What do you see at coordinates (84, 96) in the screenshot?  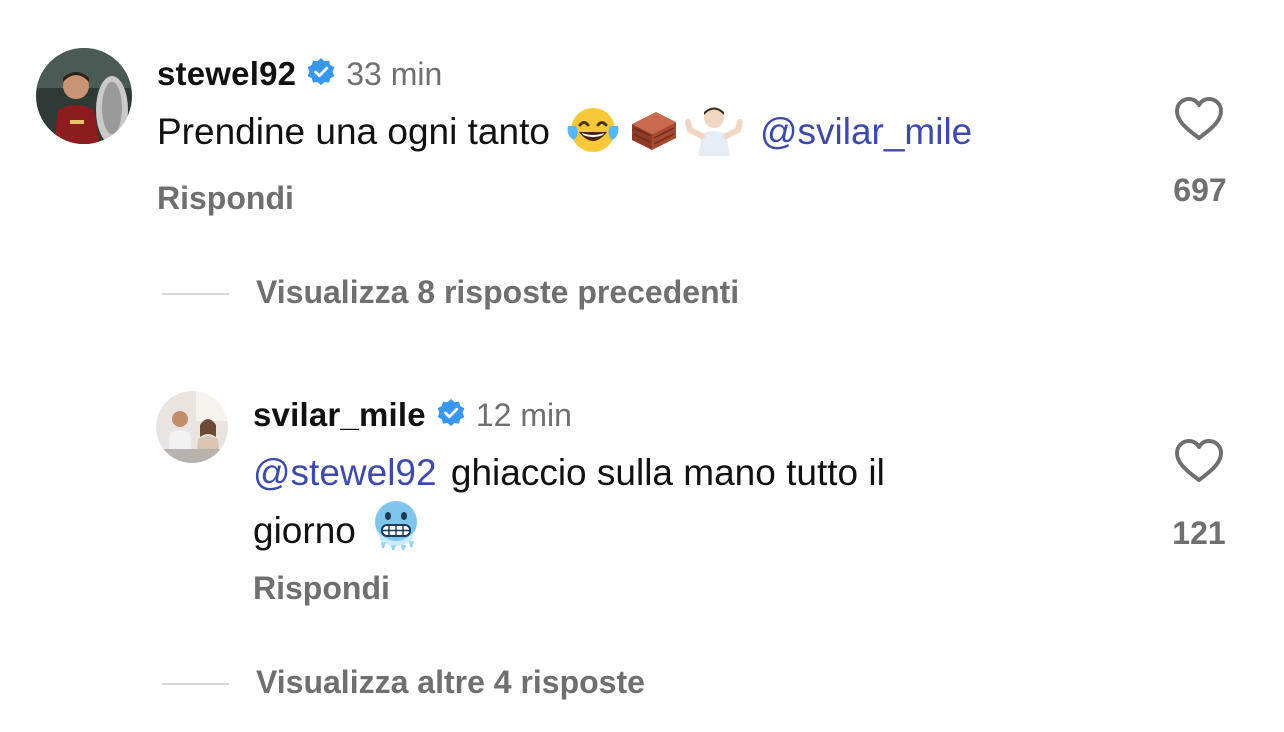 I see `avatar-stewel92` at bounding box center [84, 96].